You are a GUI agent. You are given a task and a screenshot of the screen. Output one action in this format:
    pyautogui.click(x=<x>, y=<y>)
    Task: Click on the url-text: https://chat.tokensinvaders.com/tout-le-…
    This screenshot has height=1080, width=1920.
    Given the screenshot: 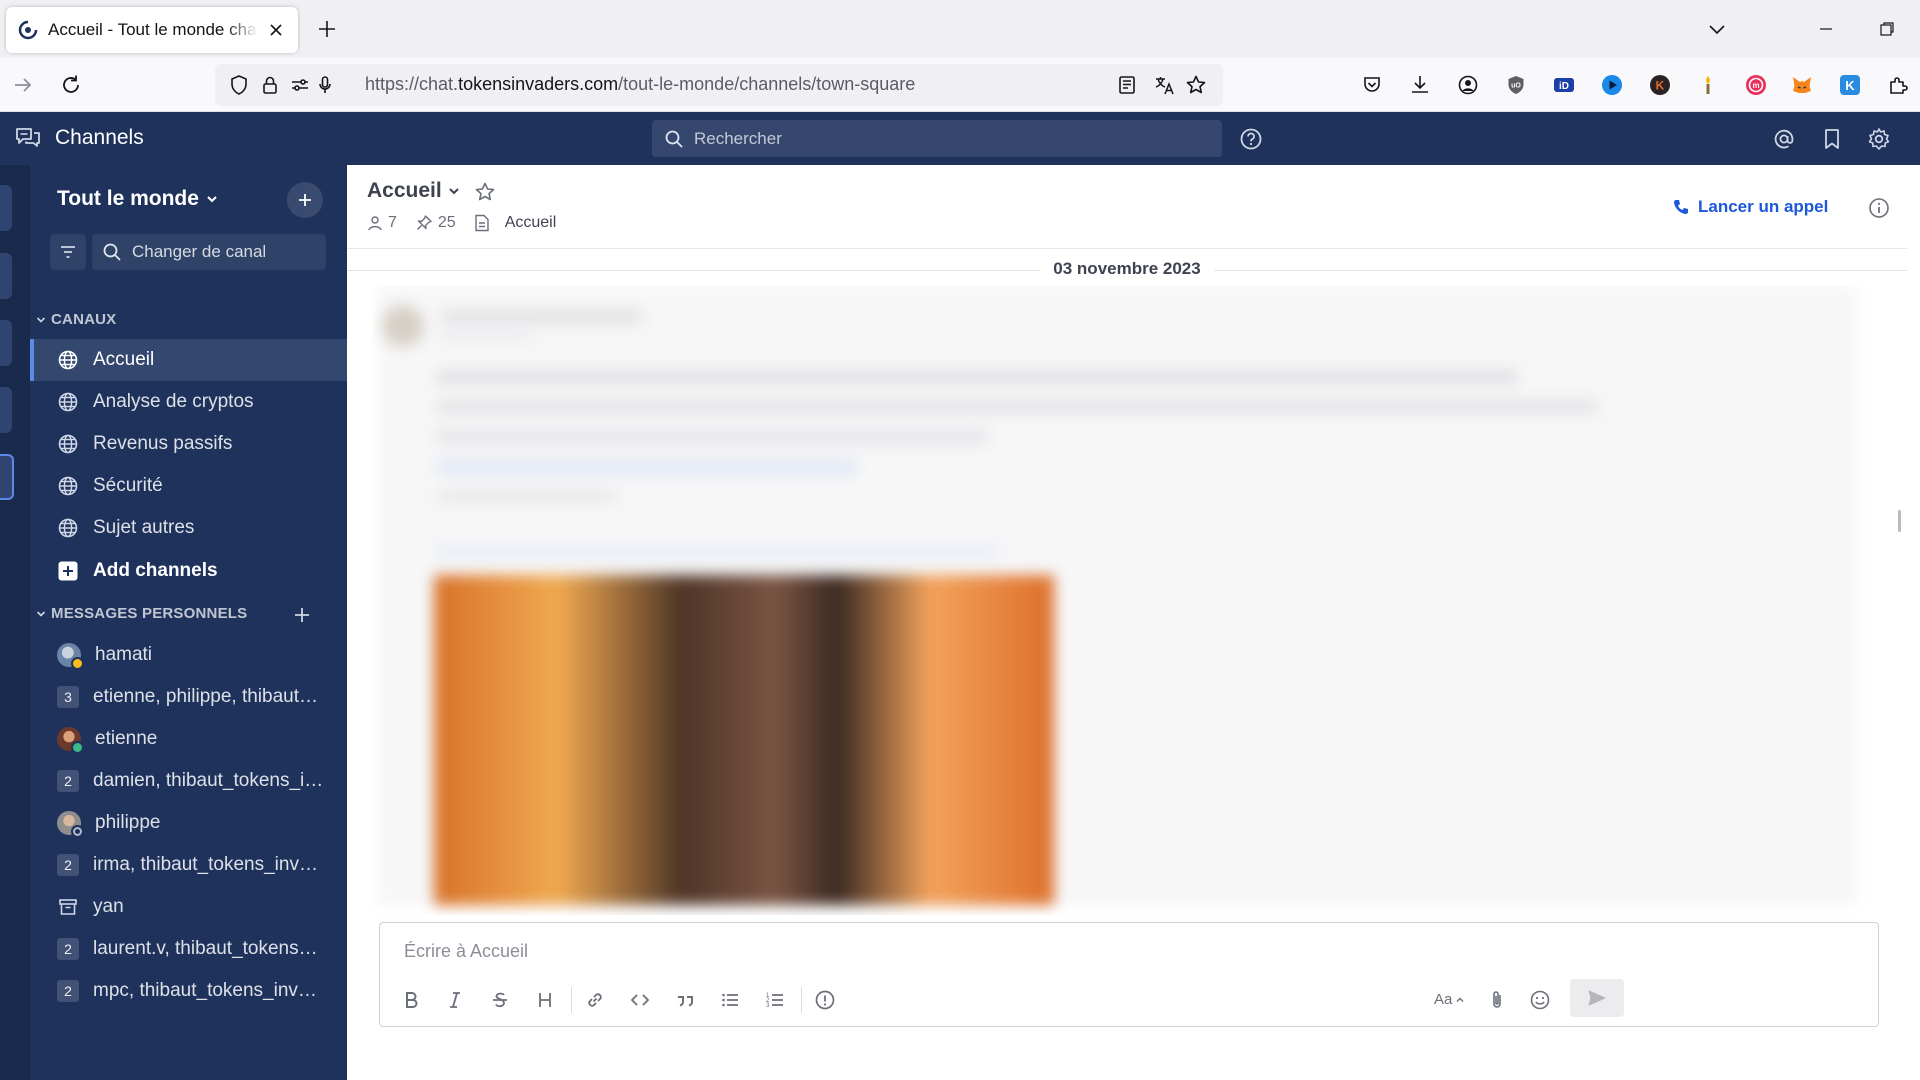 What is the action you would take?
    pyautogui.click(x=640, y=84)
    